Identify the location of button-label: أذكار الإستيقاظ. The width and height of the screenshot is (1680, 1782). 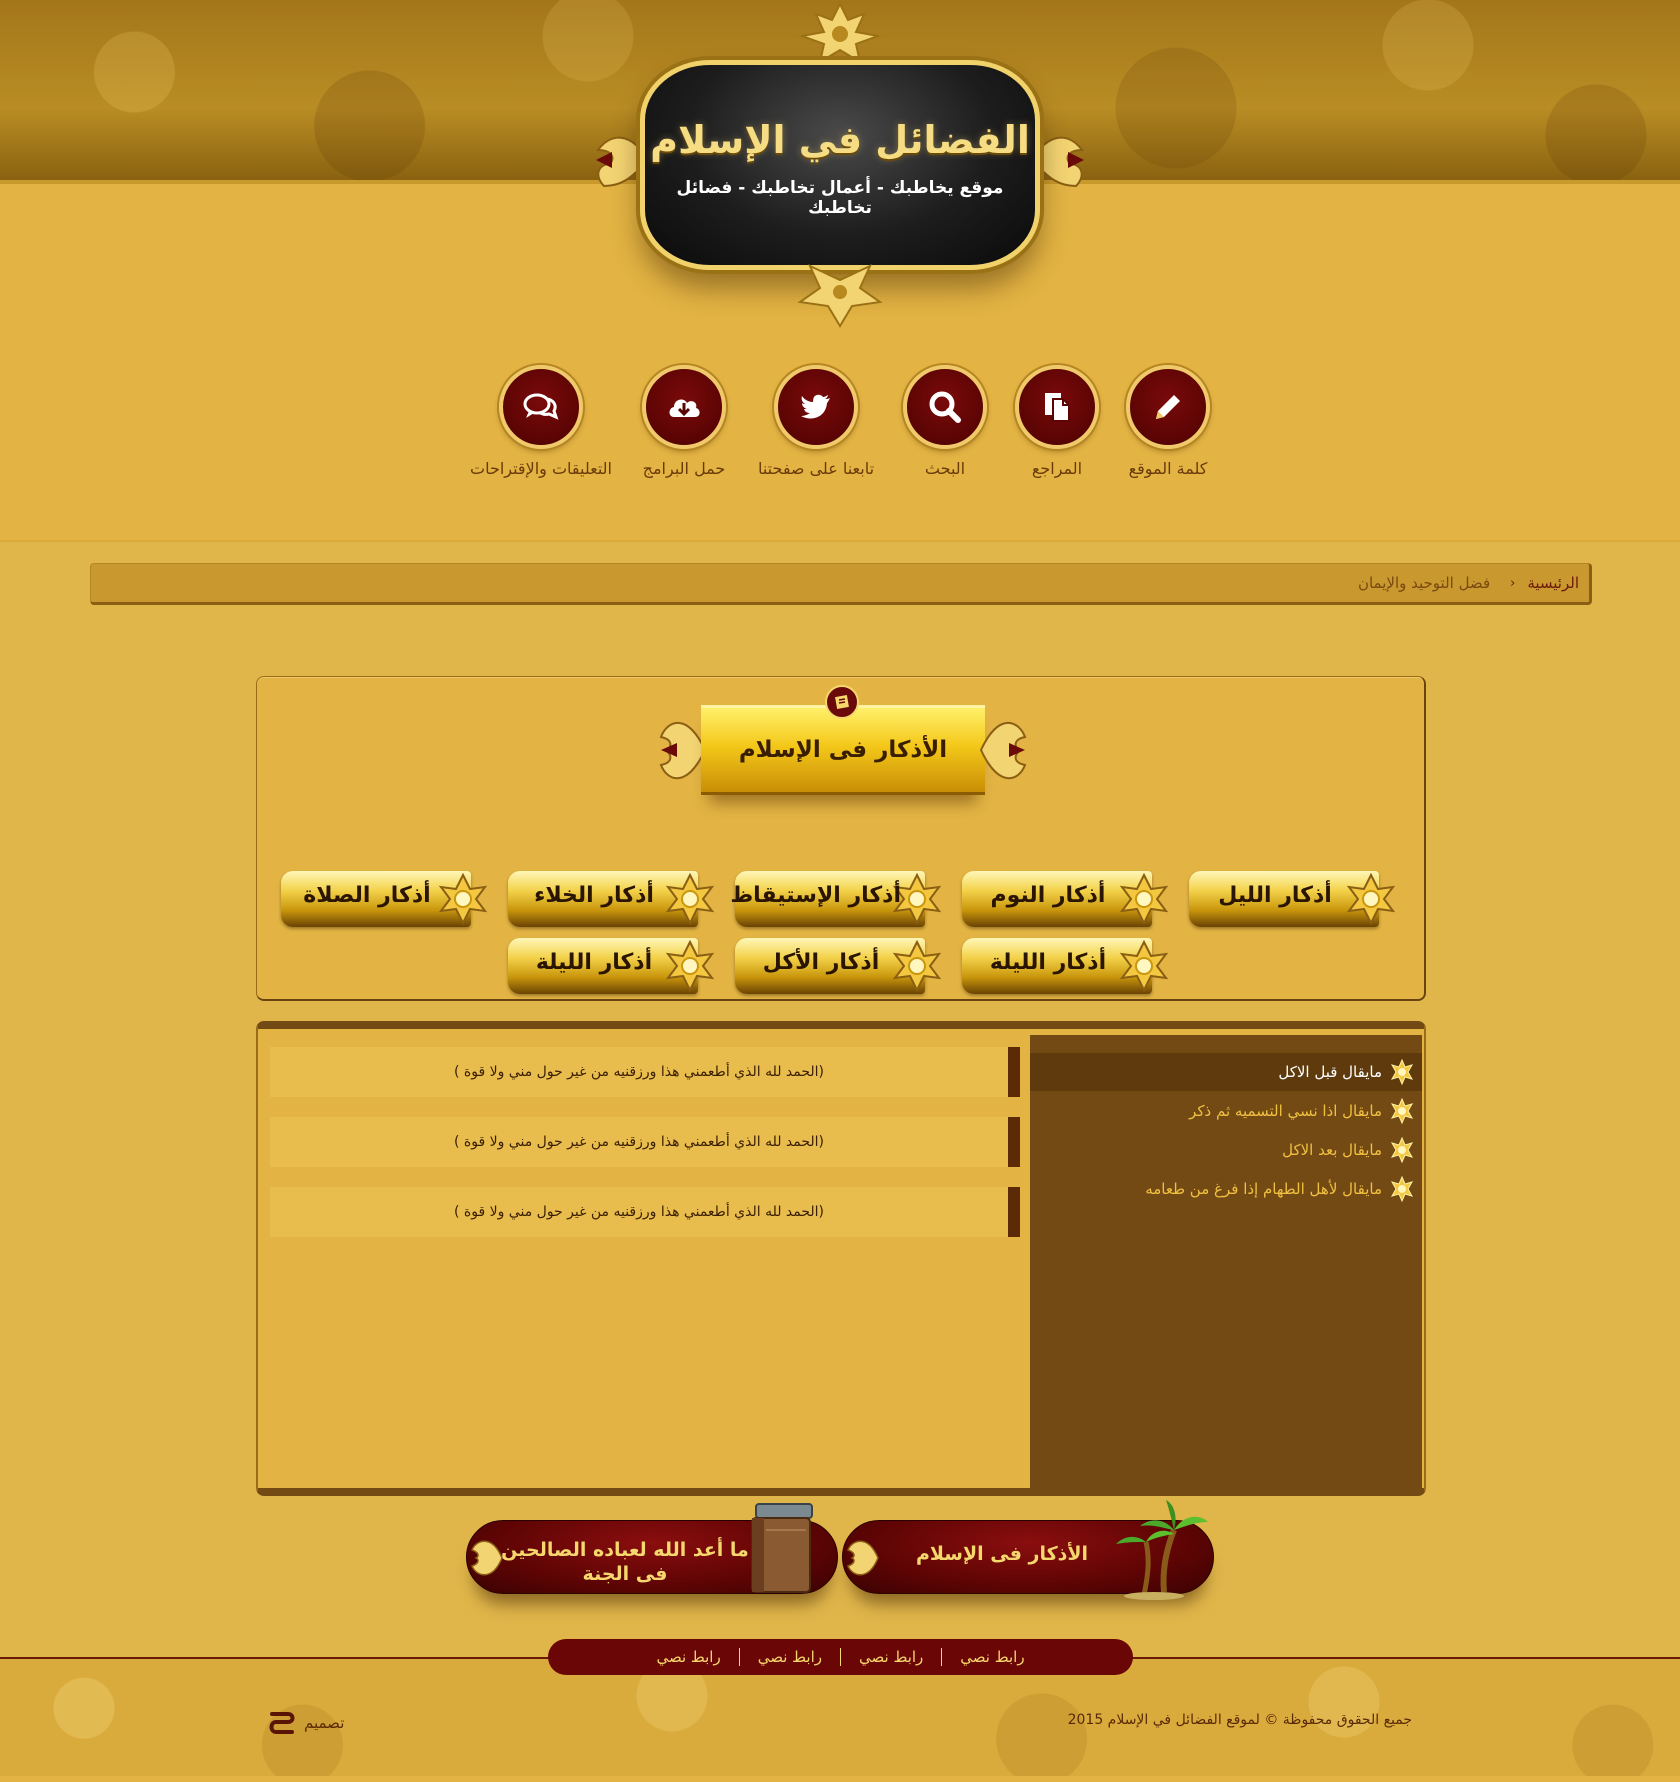
(815, 895).